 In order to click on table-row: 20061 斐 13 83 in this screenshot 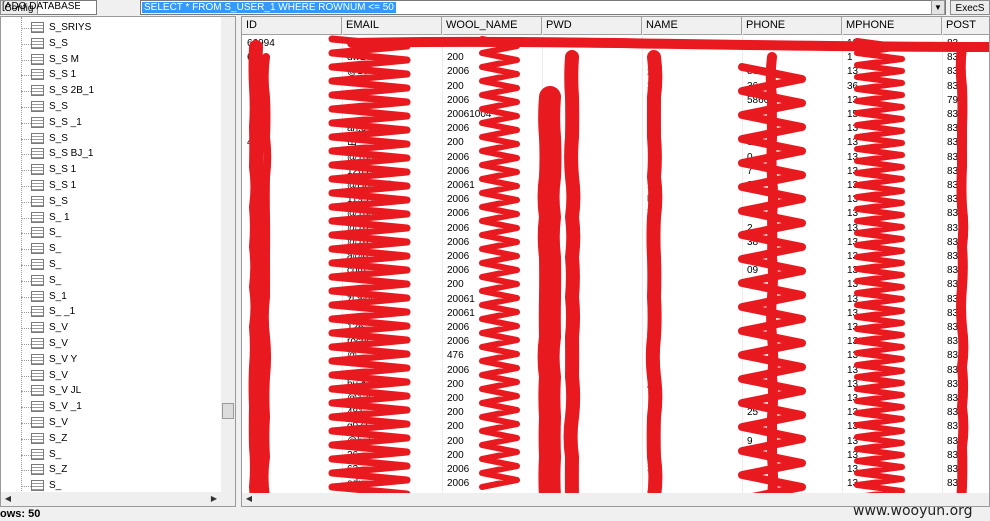, I will do `click(616, 314)`.